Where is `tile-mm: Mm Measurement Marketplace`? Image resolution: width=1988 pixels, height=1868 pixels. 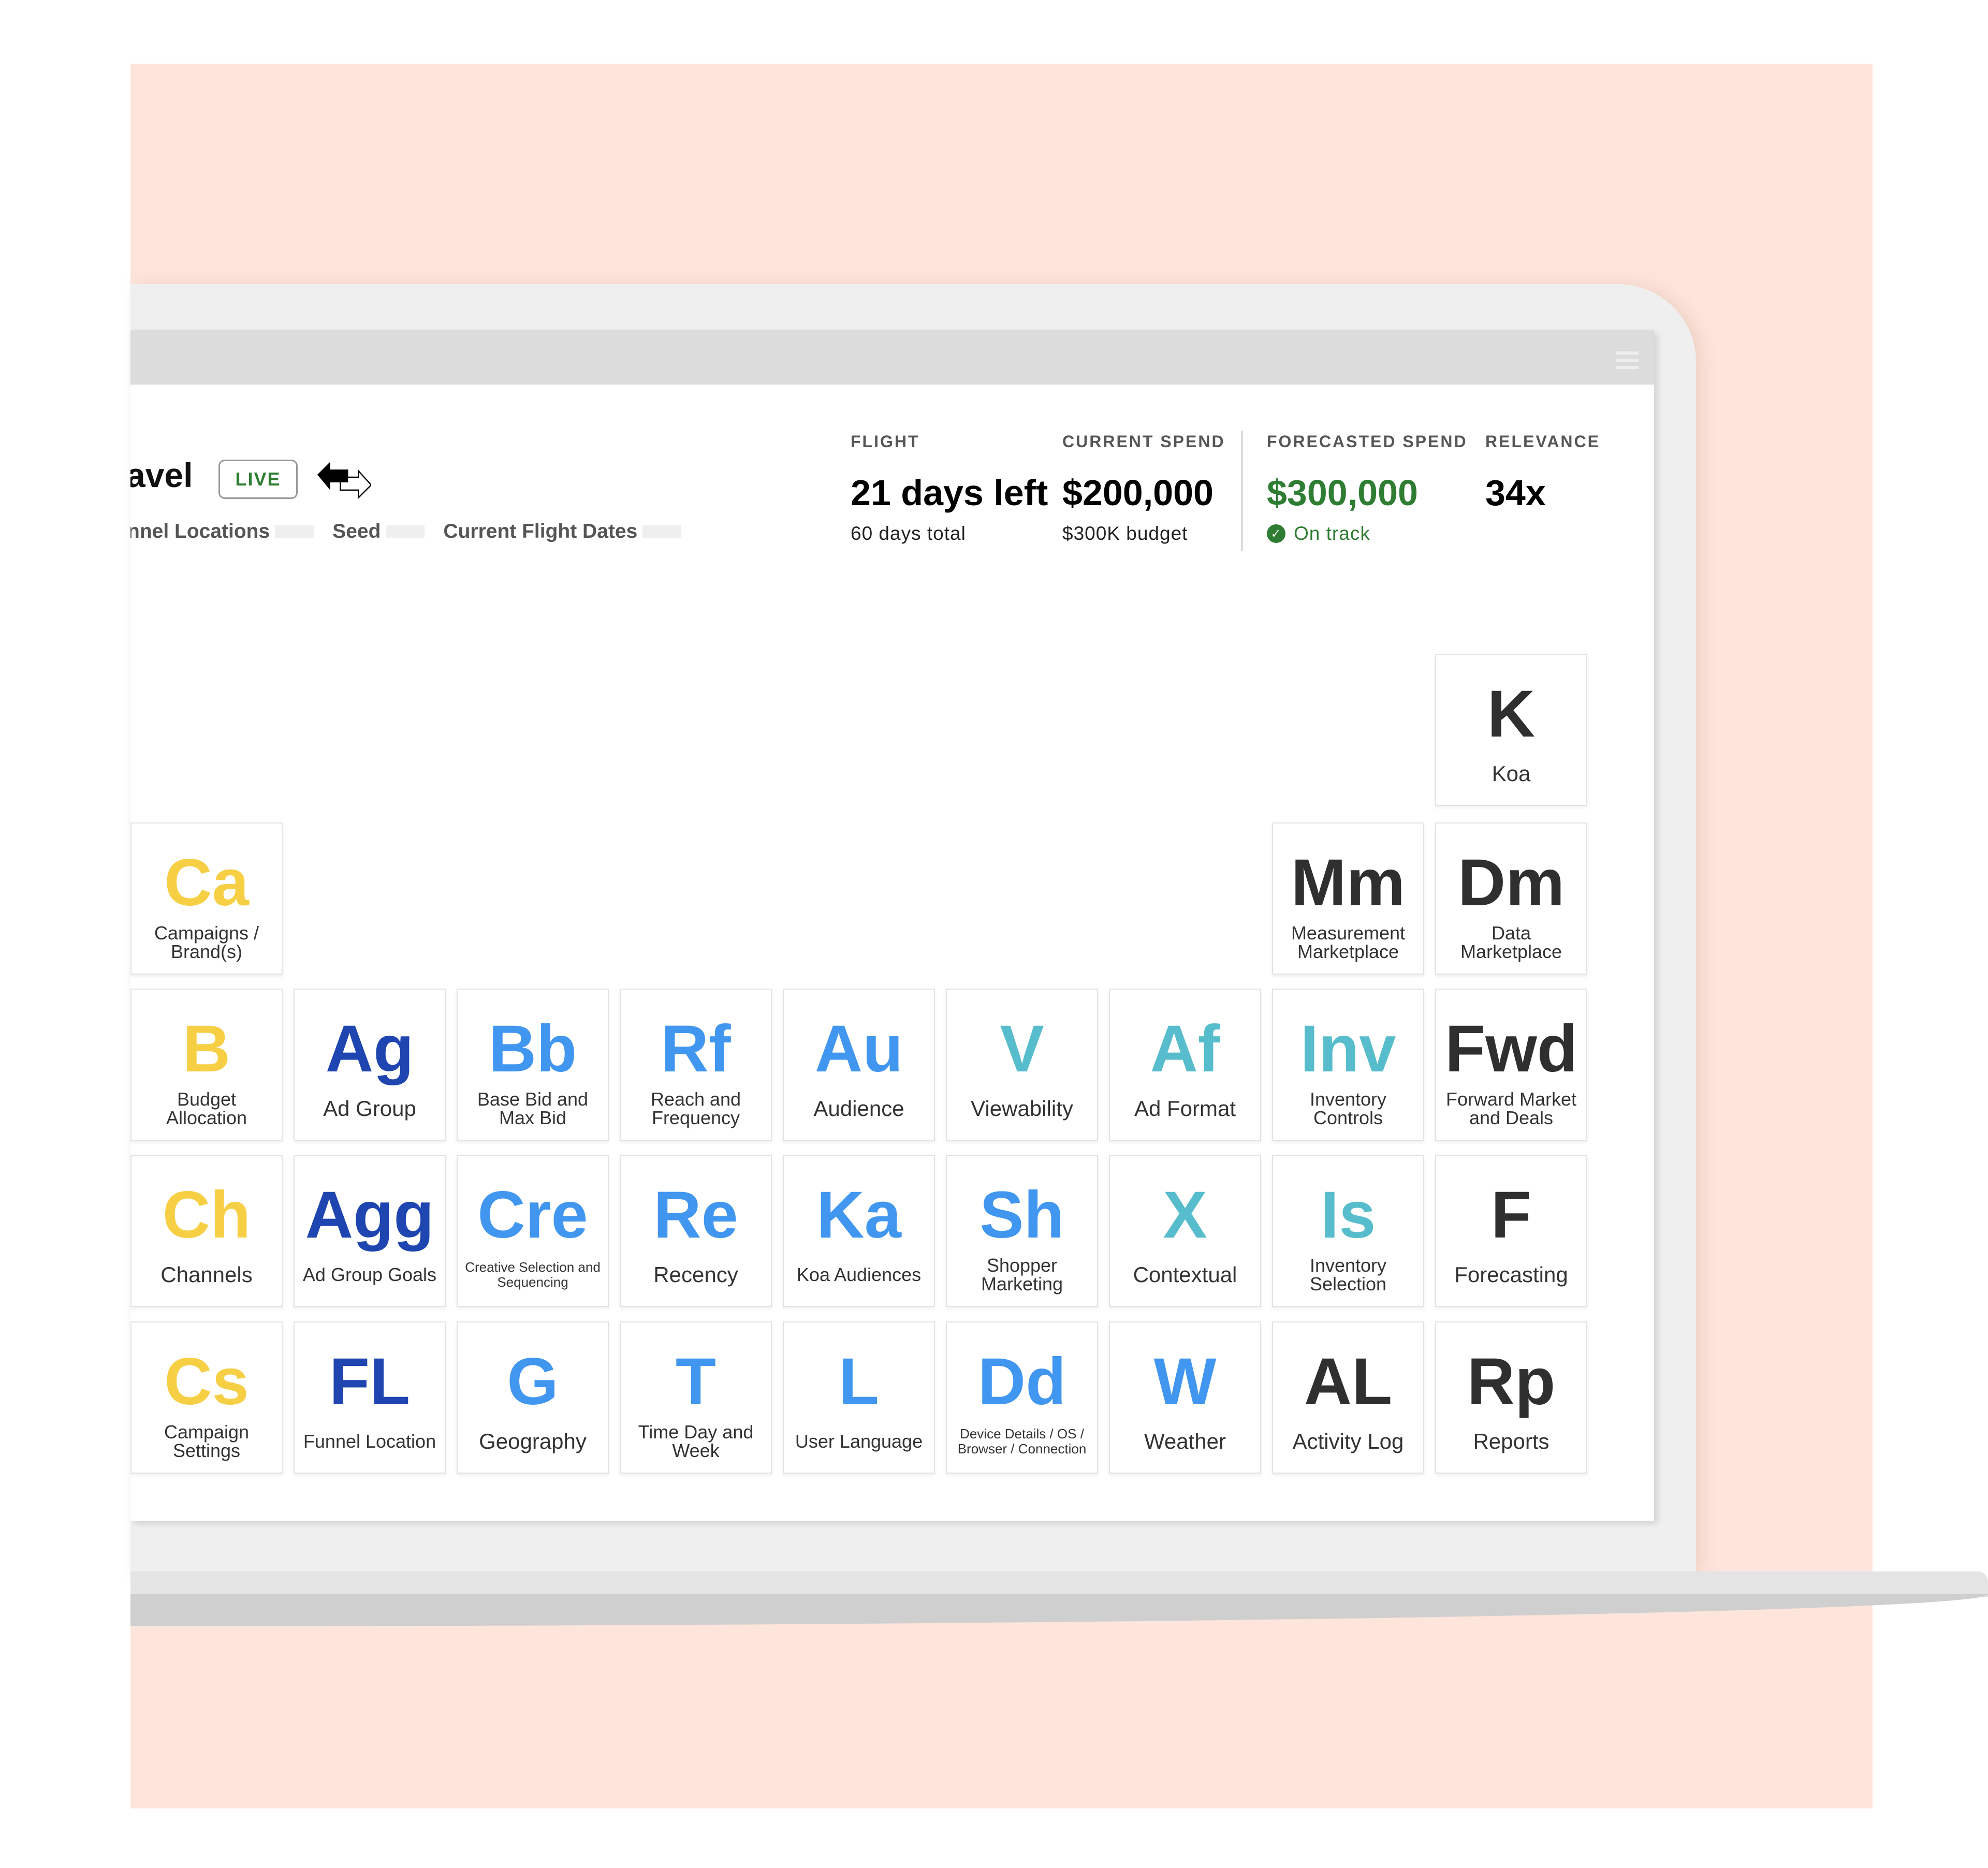
tile-mm: Mm Measurement Marketplace is located at coordinates (1348, 899).